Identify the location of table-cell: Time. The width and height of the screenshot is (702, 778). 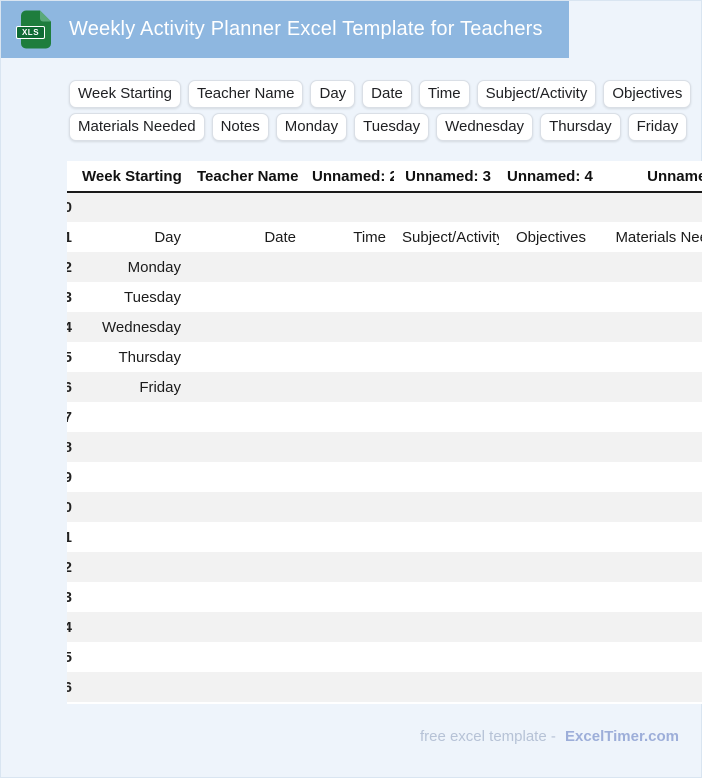
(369, 237).